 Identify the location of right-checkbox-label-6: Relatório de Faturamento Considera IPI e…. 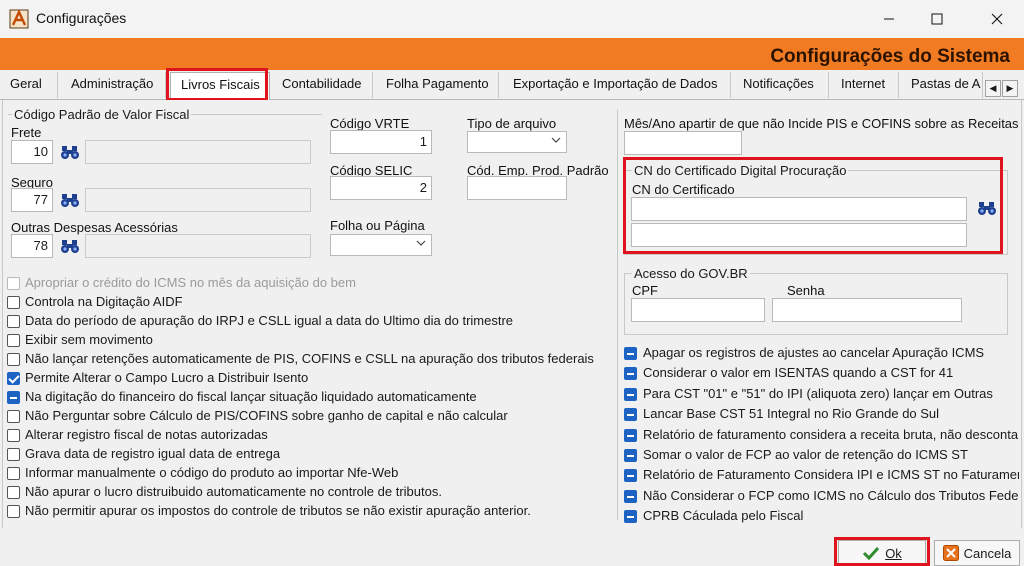
(831, 475).